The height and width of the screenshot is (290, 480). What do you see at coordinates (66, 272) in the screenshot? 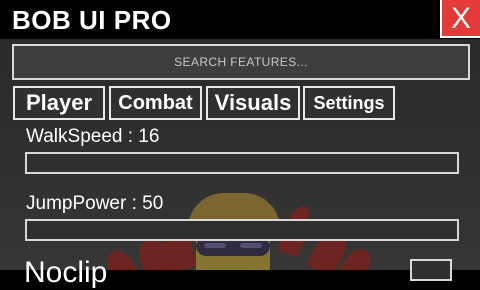
I see `noclip-label: Noclip` at bounding box center [66, 272].